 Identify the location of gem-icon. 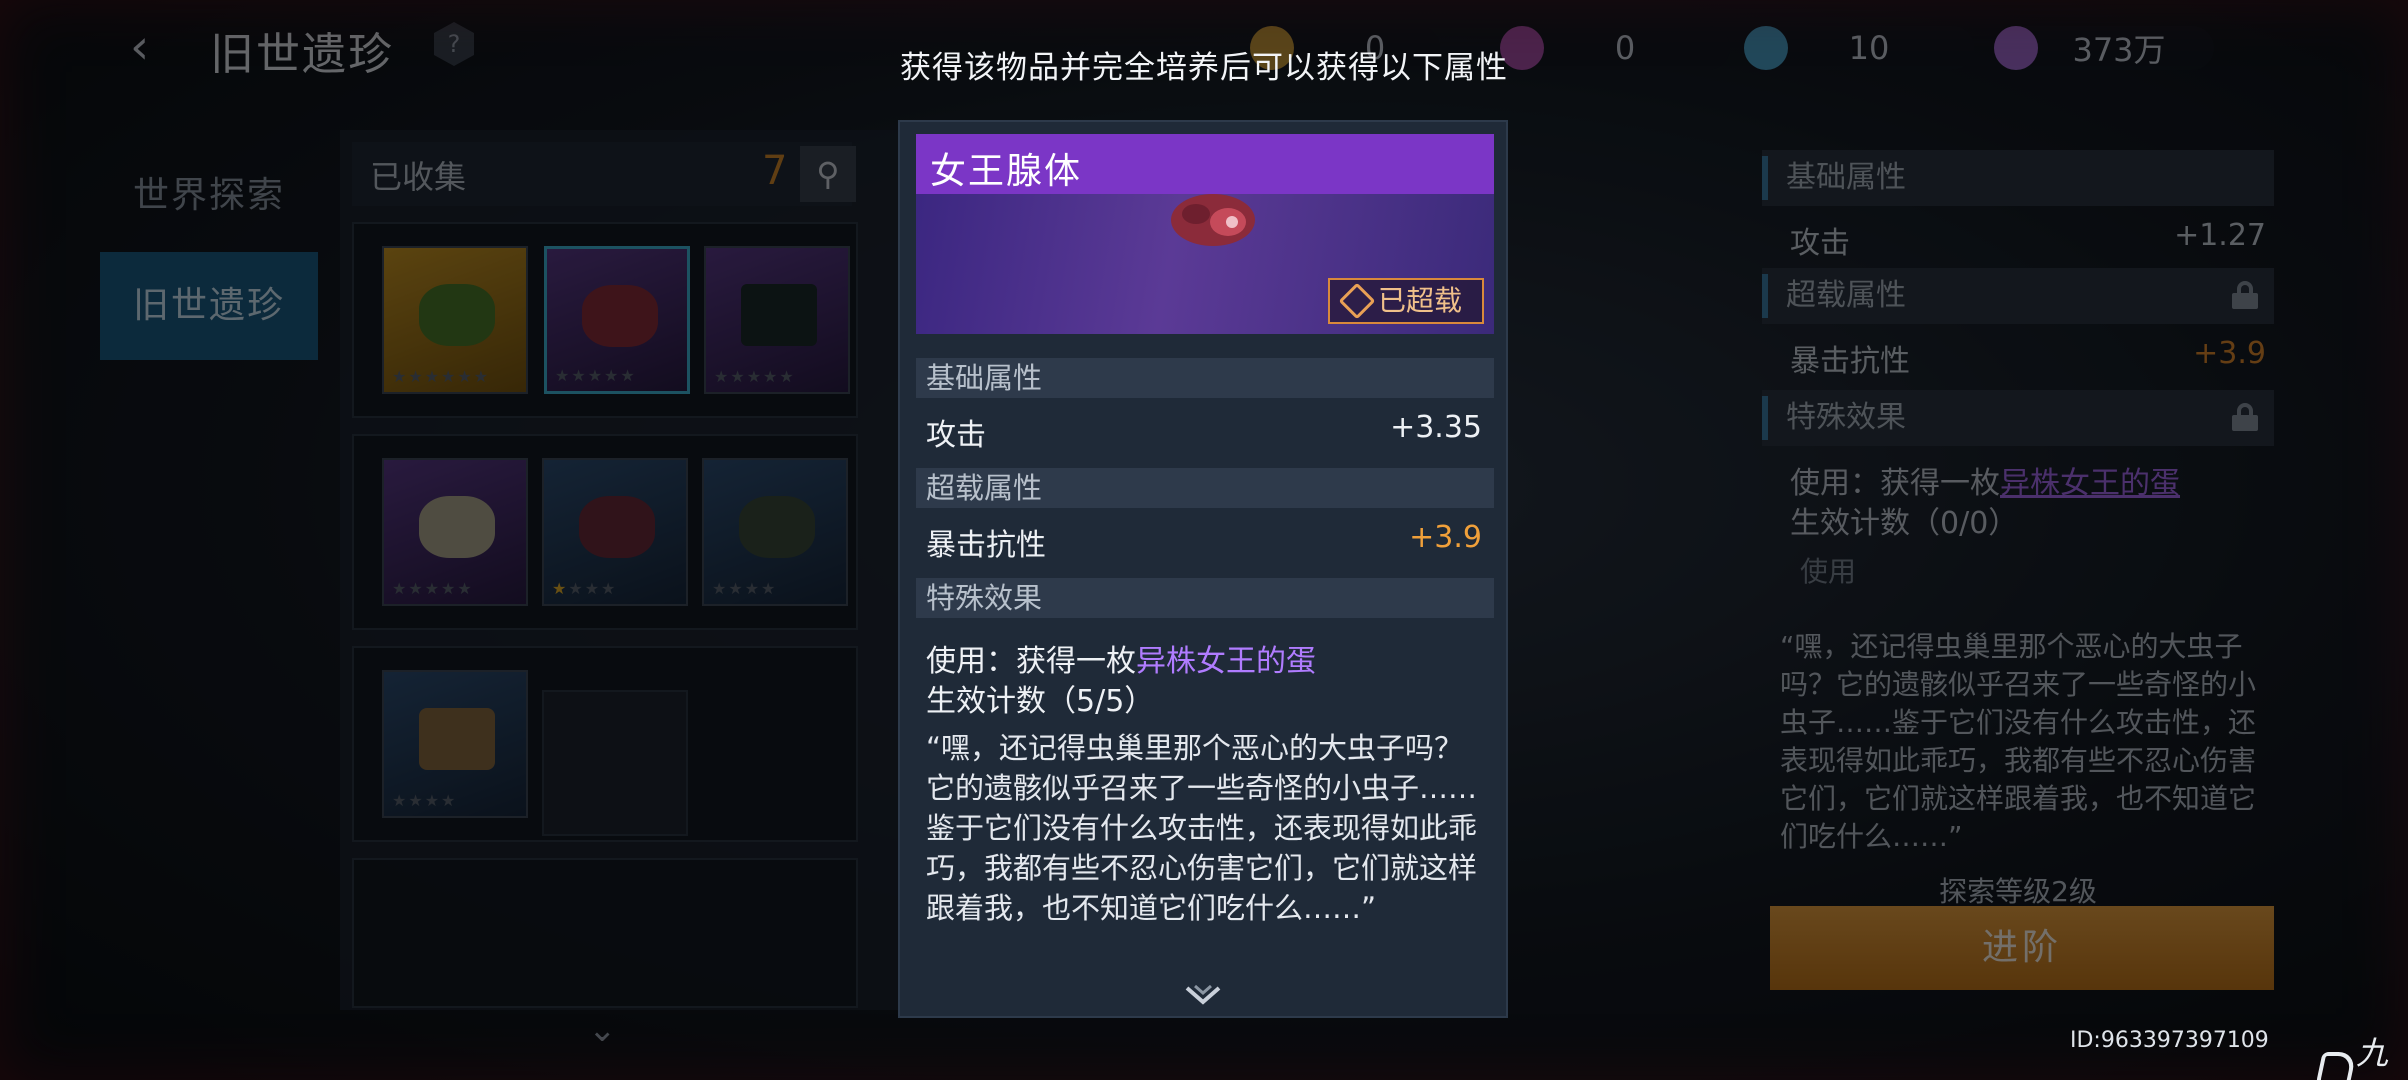
(1357, 301).